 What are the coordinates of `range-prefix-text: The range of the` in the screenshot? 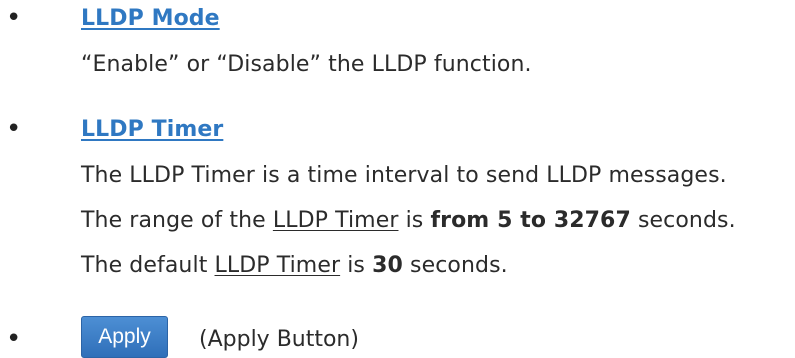 It's located at (177, 220).